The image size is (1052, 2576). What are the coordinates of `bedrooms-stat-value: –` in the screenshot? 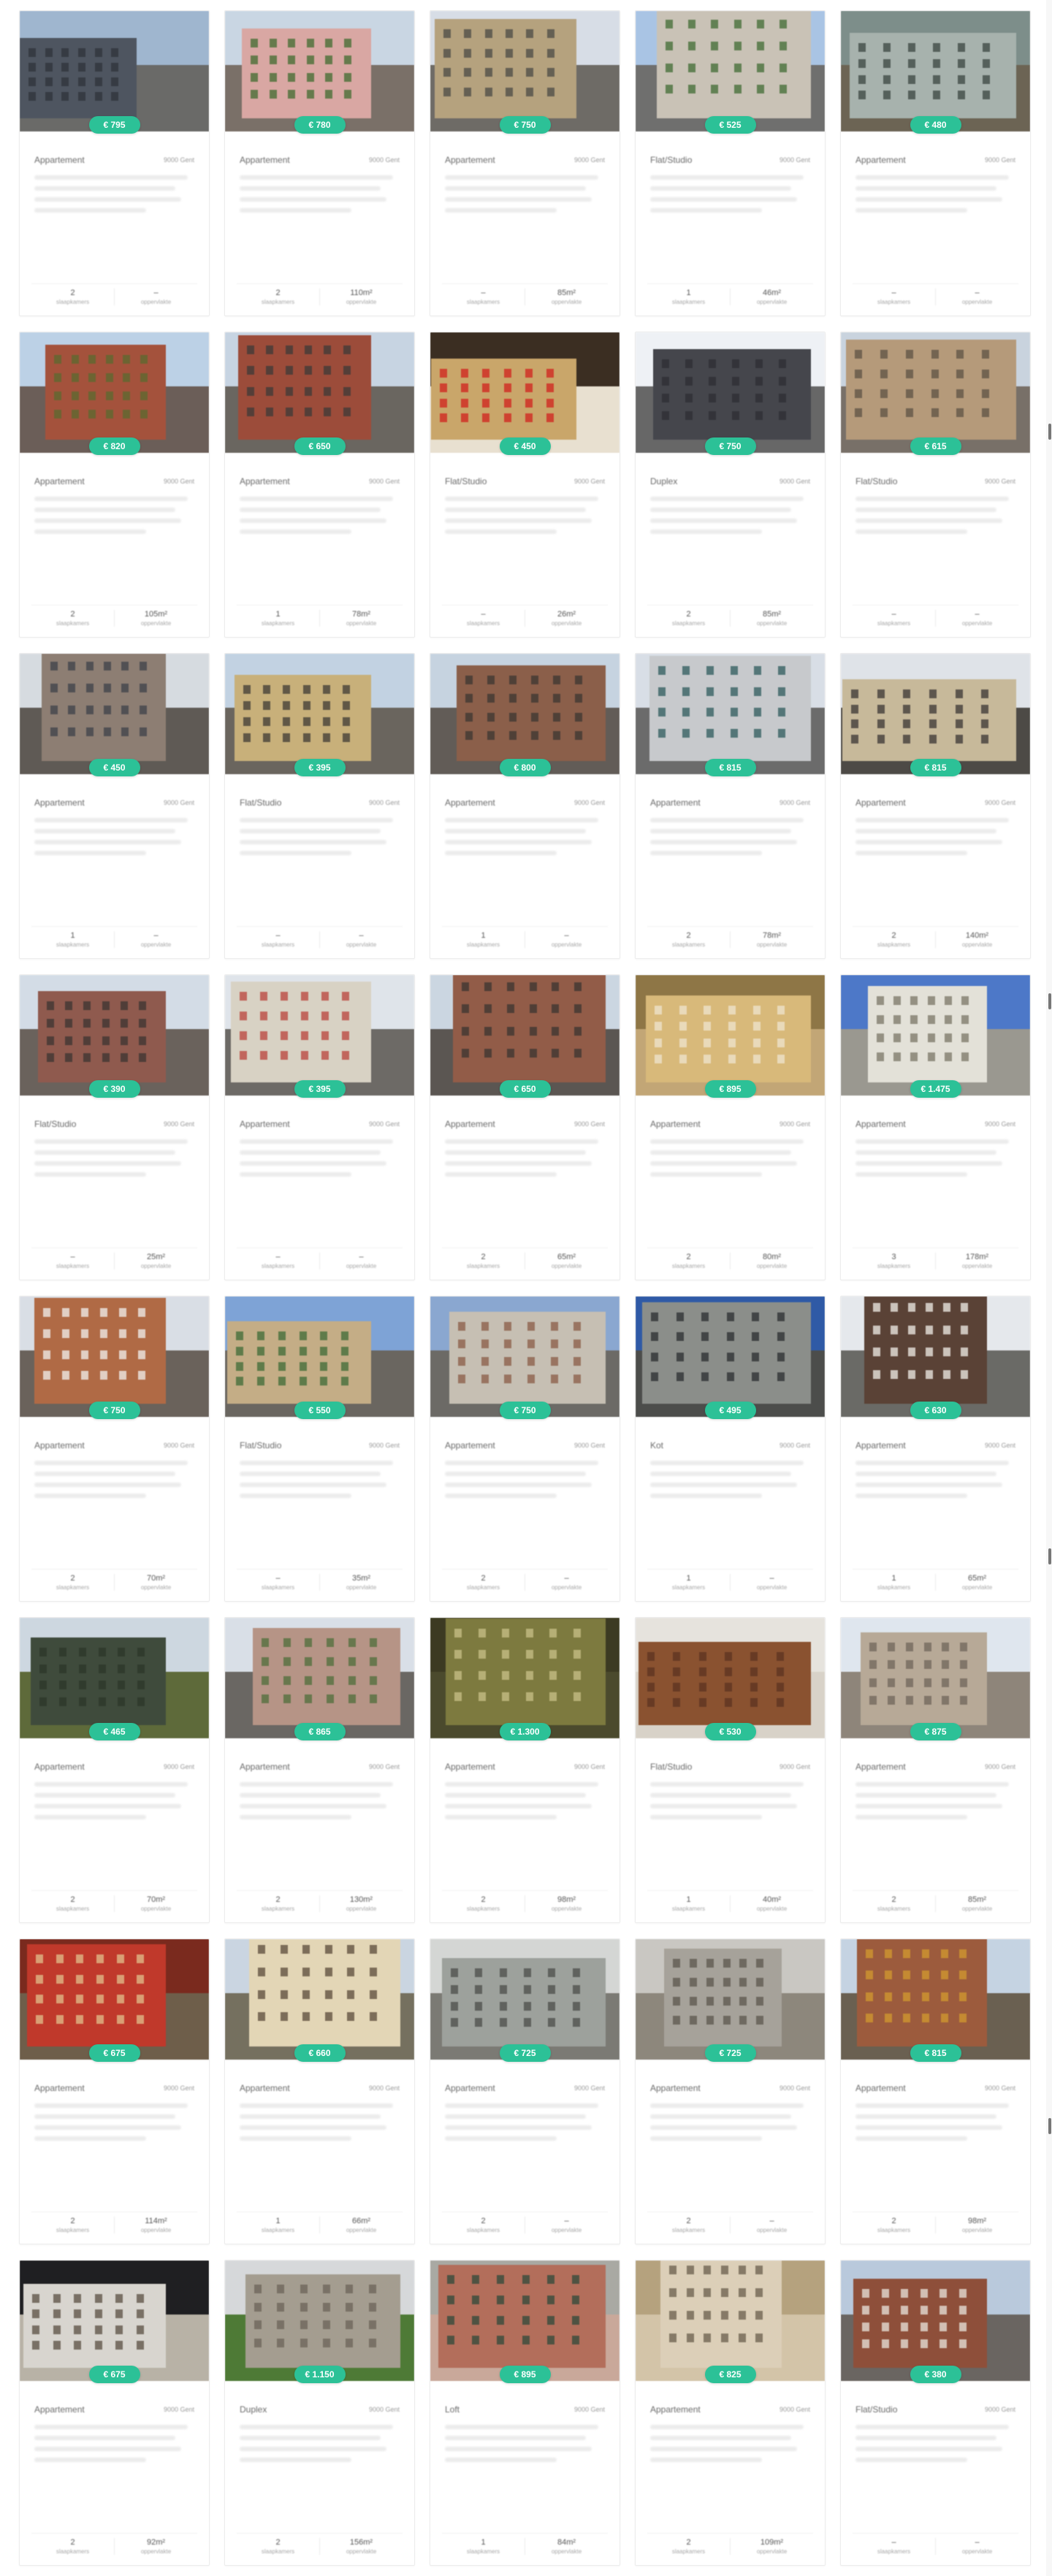 It's located at (278, 1578).